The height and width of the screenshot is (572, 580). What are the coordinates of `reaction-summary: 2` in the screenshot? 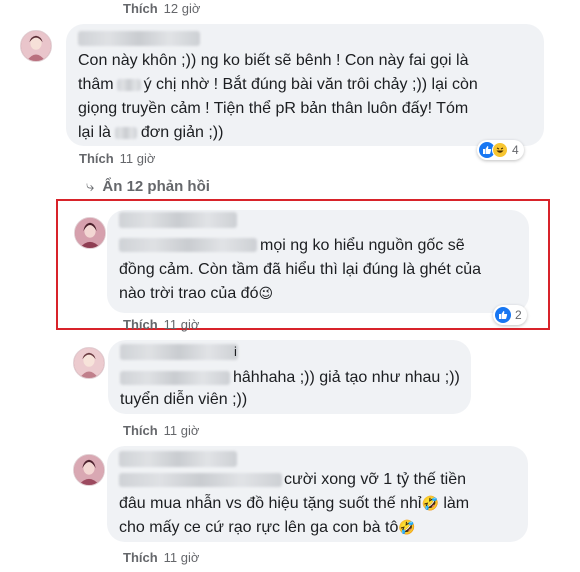 It's located at (510, 315).